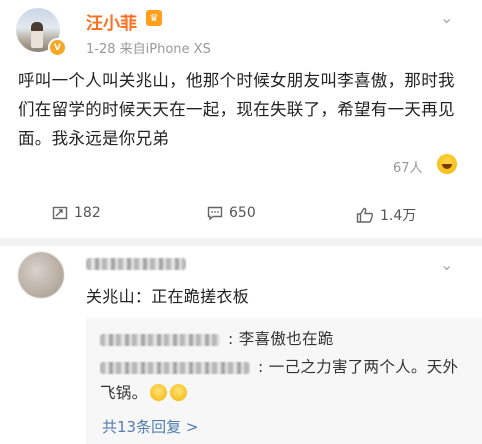 This screenshot has height=444, width=482. I want to click on post-meta: 1-28 来自iPhone XS, so click(148, 49).